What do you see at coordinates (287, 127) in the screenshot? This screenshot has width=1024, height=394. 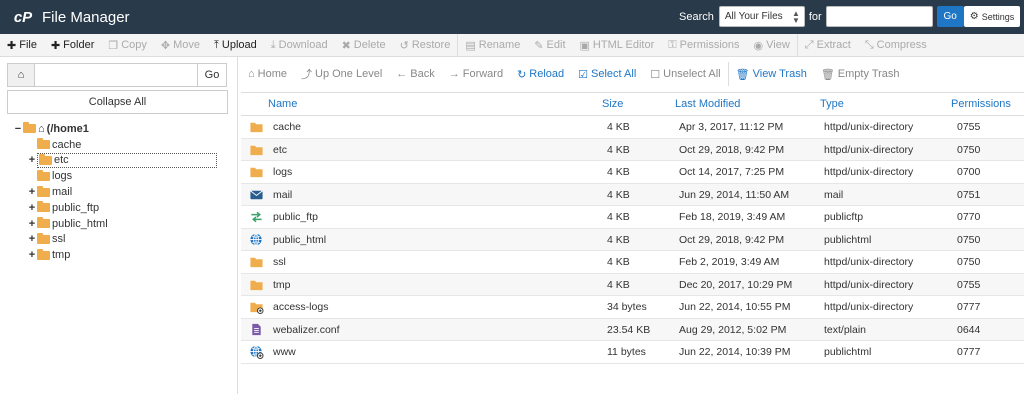 I see `cell-name: cache` at bounding box center [287, 127].